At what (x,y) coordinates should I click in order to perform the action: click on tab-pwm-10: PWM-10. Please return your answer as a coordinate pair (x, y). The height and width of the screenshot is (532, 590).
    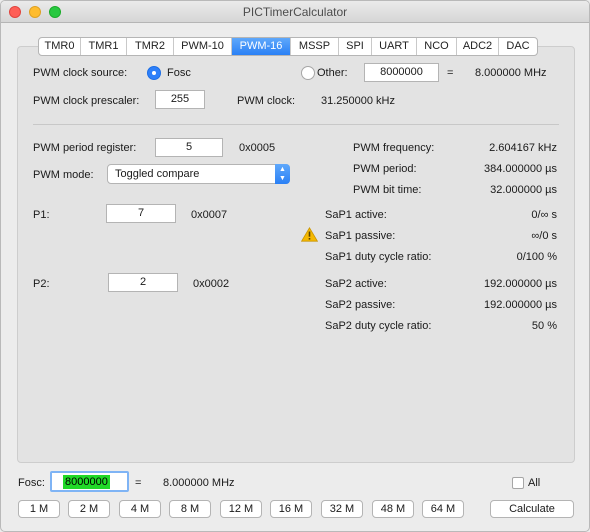
    Looking at the image, I should click on (203, 46).